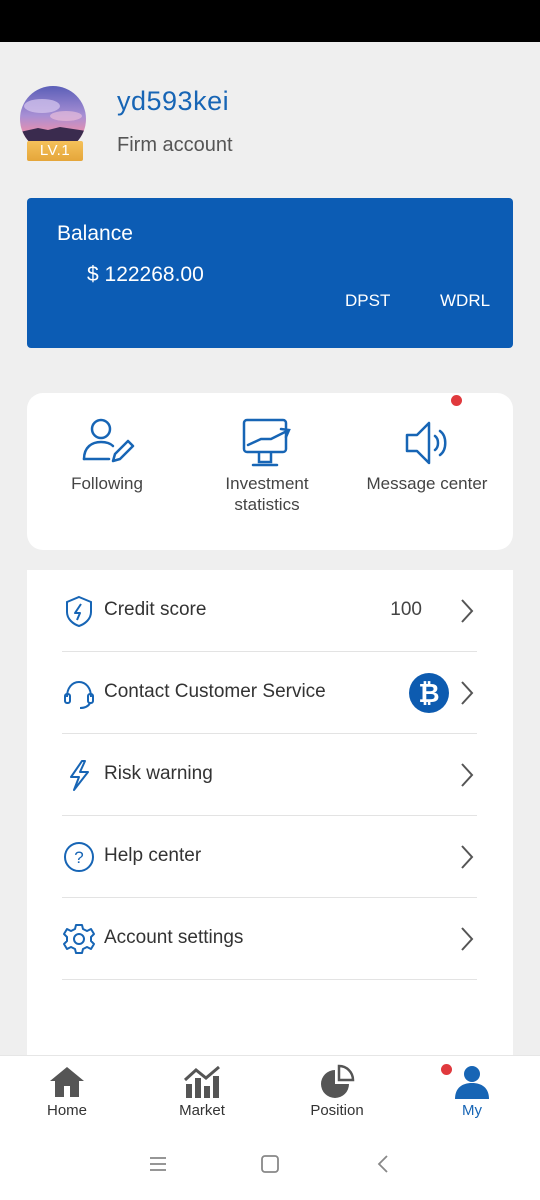 The height and width of the screenshot is (1200, 540). I want to click on following-label: Following, so click(107, 483).